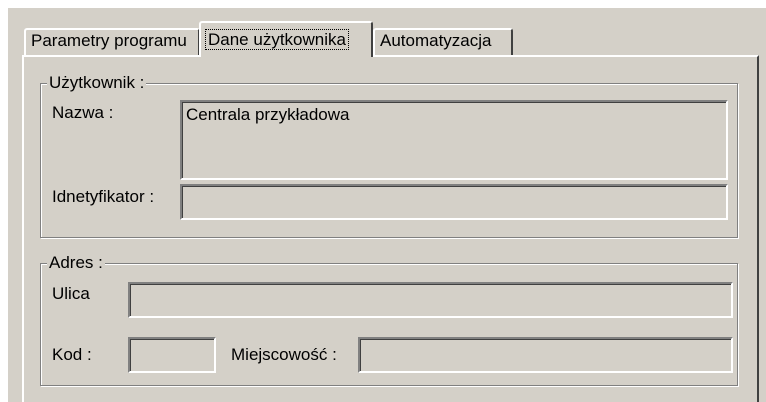  Describe the element at coordinates (97, 83) in the screenshot. I see `user-group-title: Użytkownik :` at that location.